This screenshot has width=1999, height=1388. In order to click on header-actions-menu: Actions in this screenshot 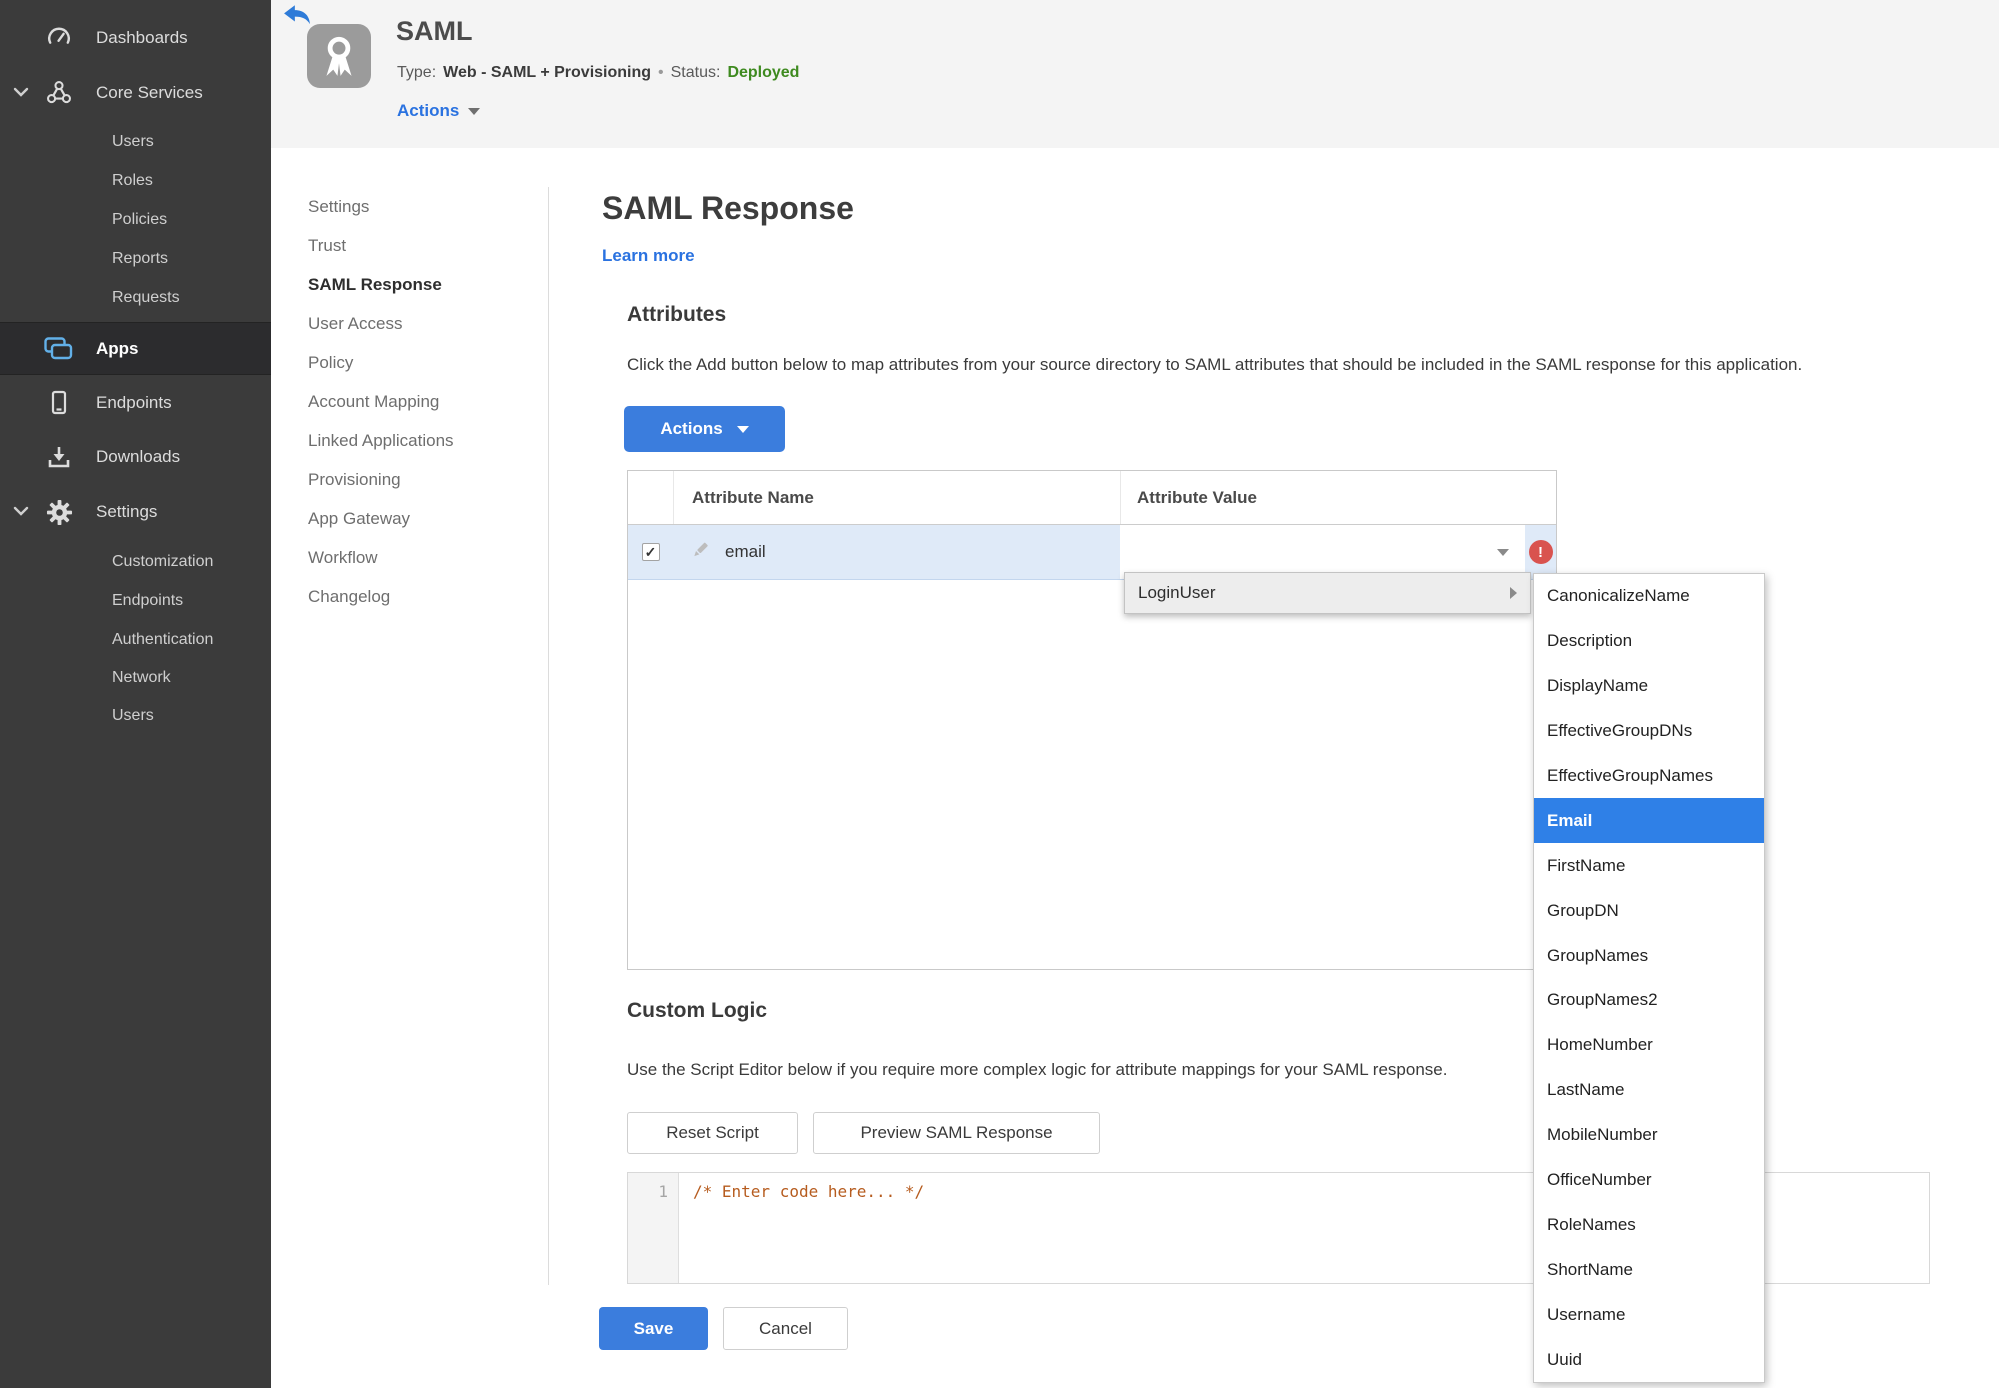, I will do `click(439, 111)`.